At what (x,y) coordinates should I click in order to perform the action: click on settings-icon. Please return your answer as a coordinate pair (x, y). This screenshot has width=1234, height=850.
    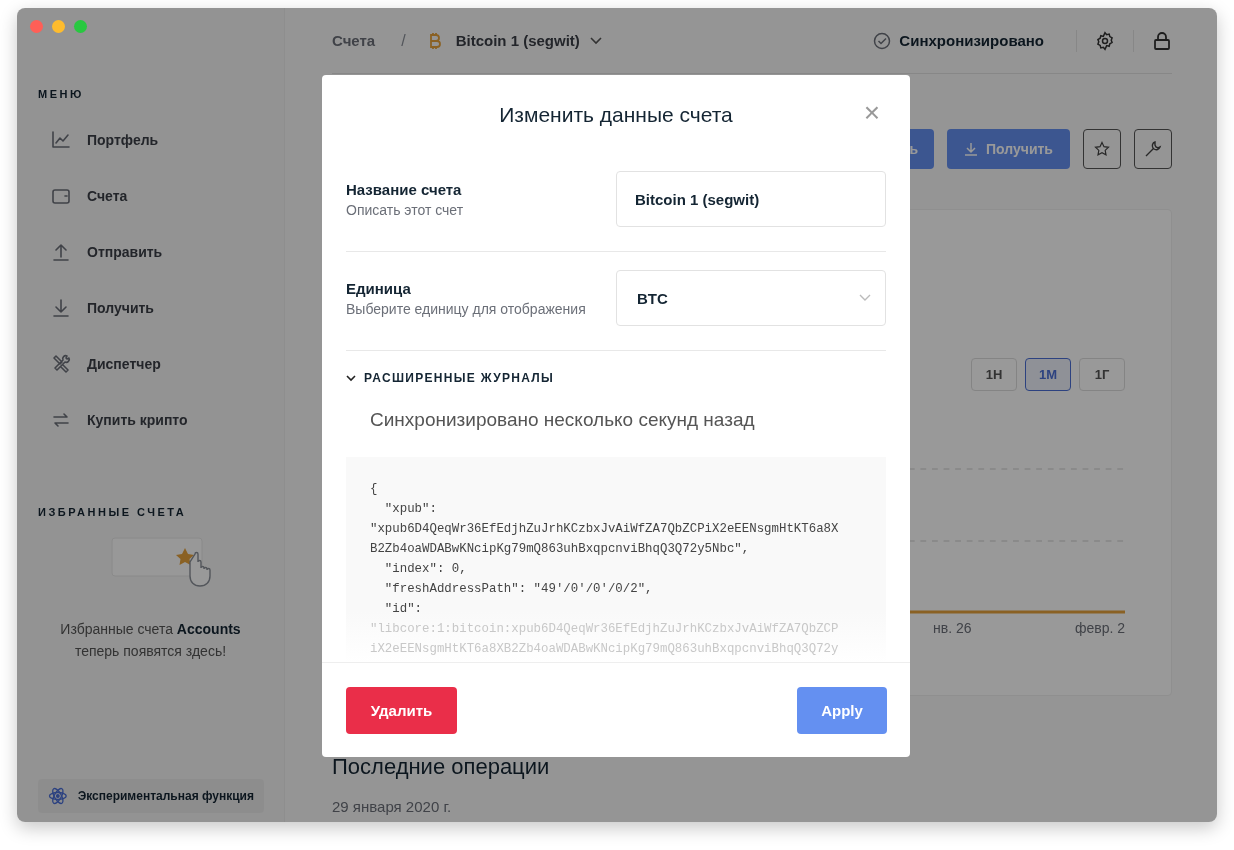
    Looking at the image, I should click on (1105, 40).